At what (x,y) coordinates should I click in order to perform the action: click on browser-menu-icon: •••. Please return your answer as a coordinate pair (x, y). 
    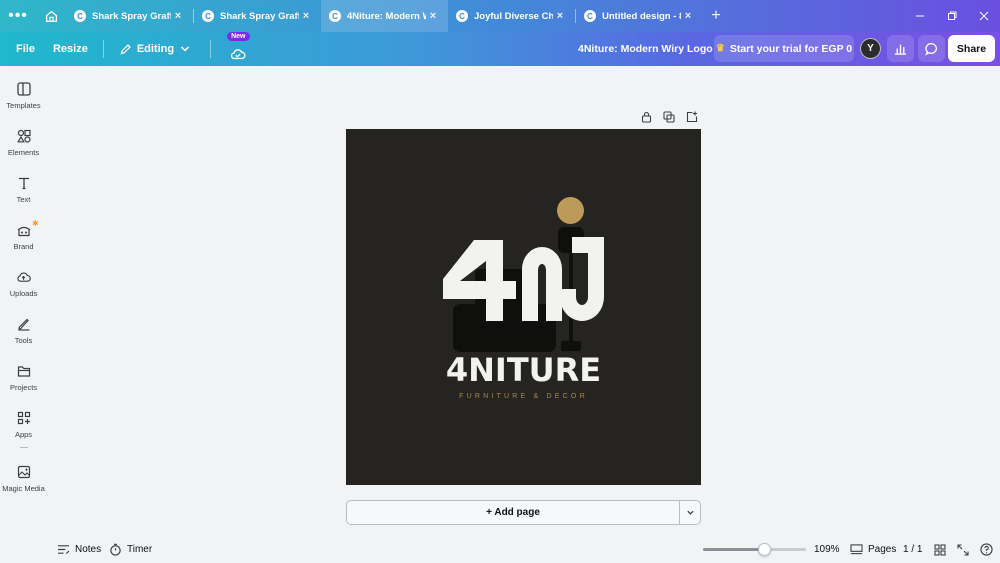
    Looking at the image, I should click on (18, 16).